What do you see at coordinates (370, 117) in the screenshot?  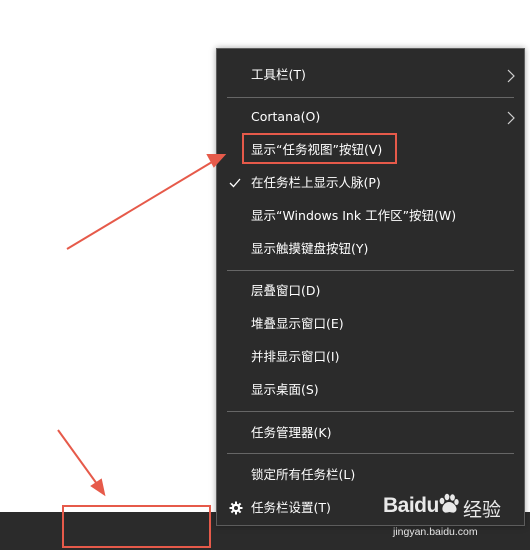 I see `menu-item-cortana: Cortana(O)` at bounding box center [370, 117].